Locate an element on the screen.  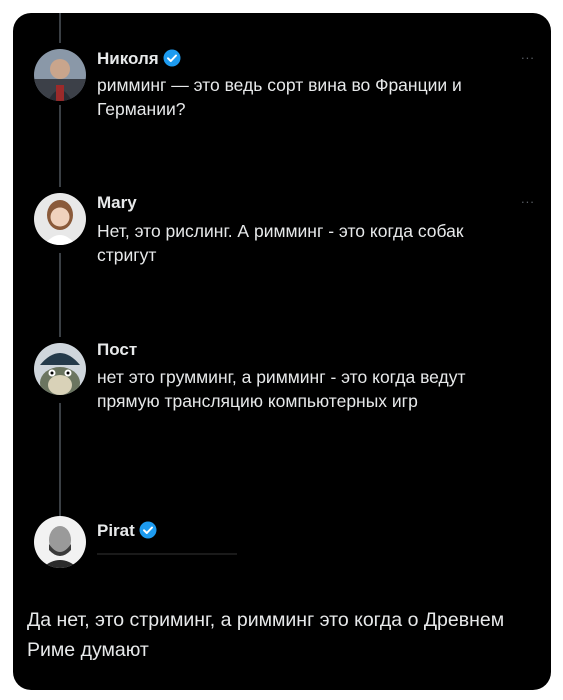
avatar-nikolya is located at coordinates (60, 75).